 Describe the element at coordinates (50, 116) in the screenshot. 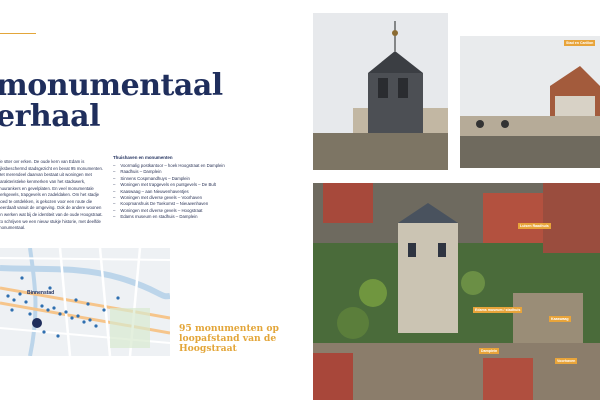

I see `title-line-2: erhaal` at that location.